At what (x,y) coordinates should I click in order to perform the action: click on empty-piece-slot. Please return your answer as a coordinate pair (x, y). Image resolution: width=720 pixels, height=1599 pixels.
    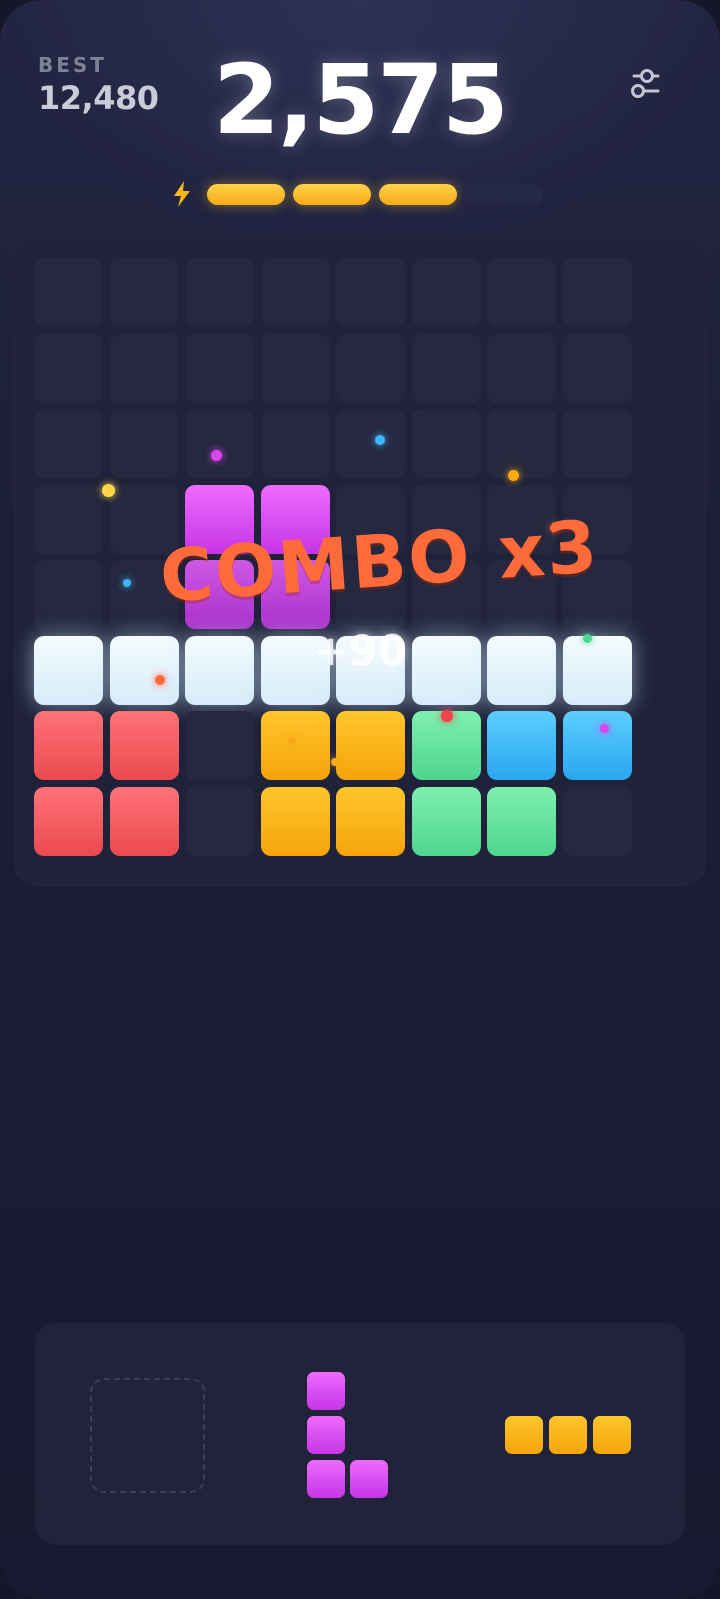
    Looking at the image, I should click on (147, 1435).